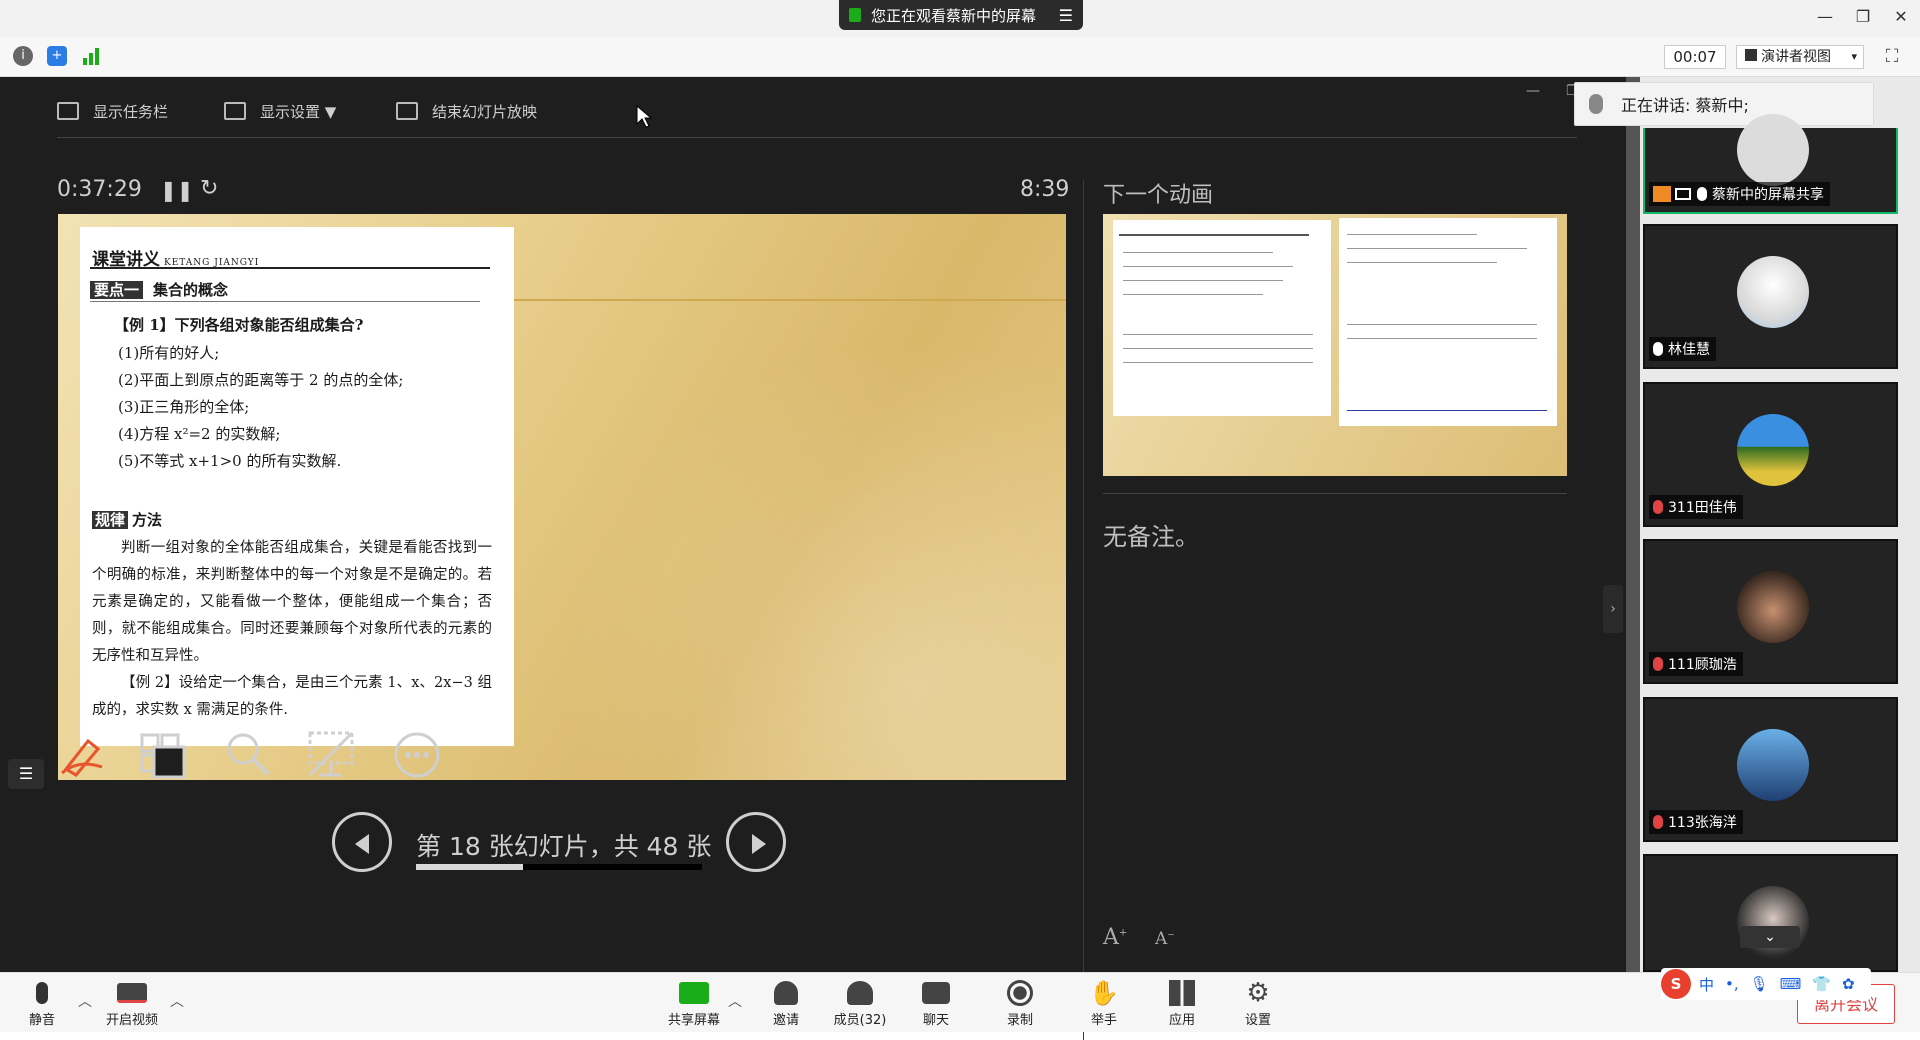  What do you see at coordinates (1759, 984) in the screenshot?
I see `microphone-icon: 🎙` at bounding box center [1759, 984].